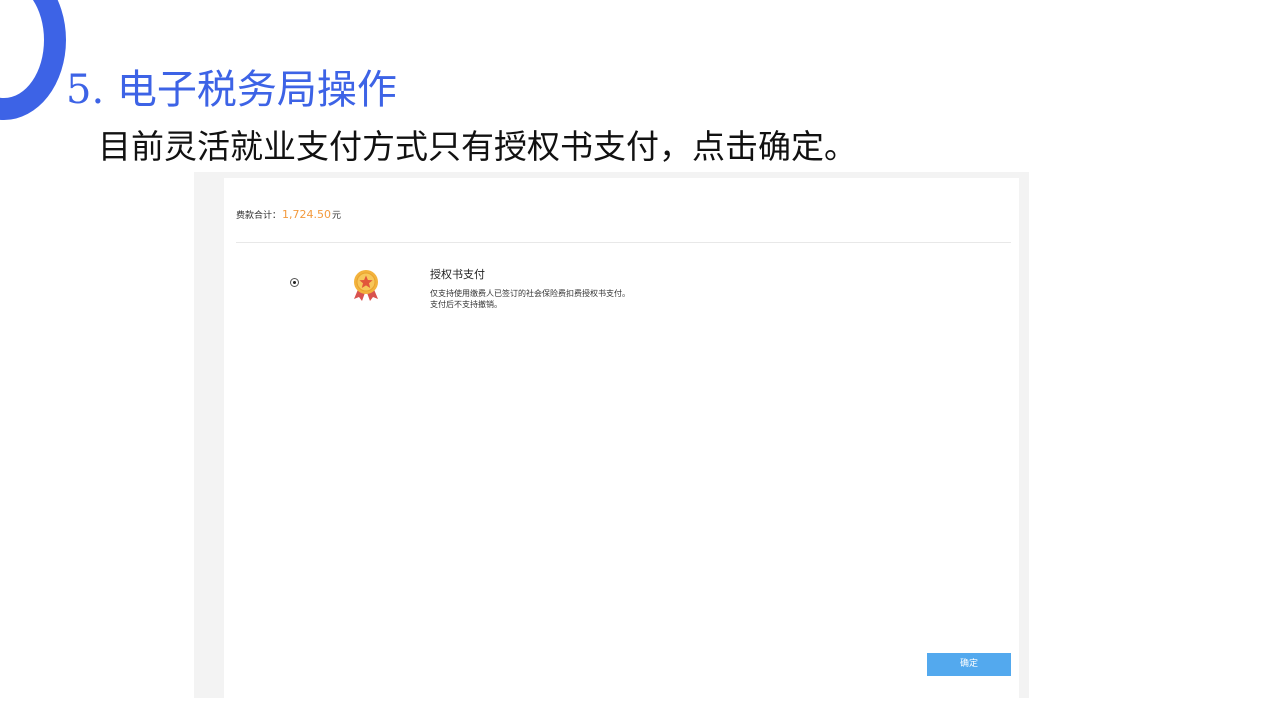 The width and height of the screenshot is (1280, 720). I want to click on fee-total-amount: 1,724.50, so click(306, 214).